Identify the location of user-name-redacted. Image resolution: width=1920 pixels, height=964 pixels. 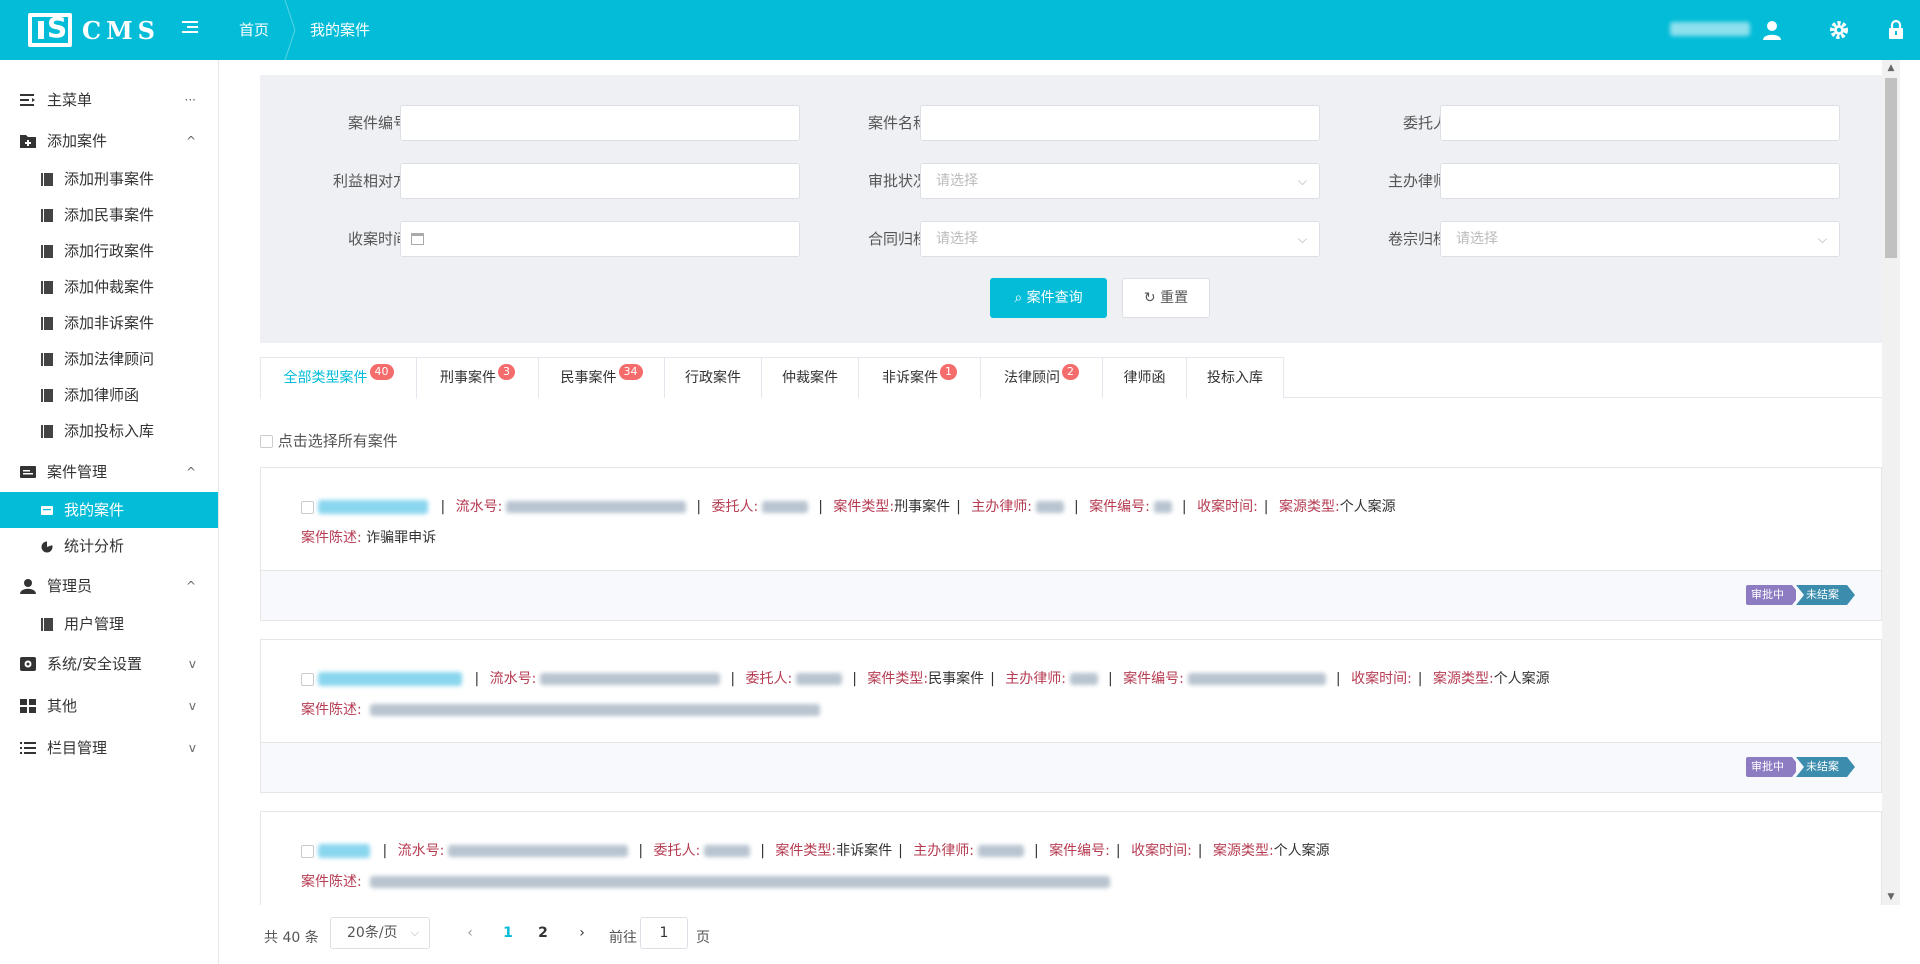
(1710, 29).